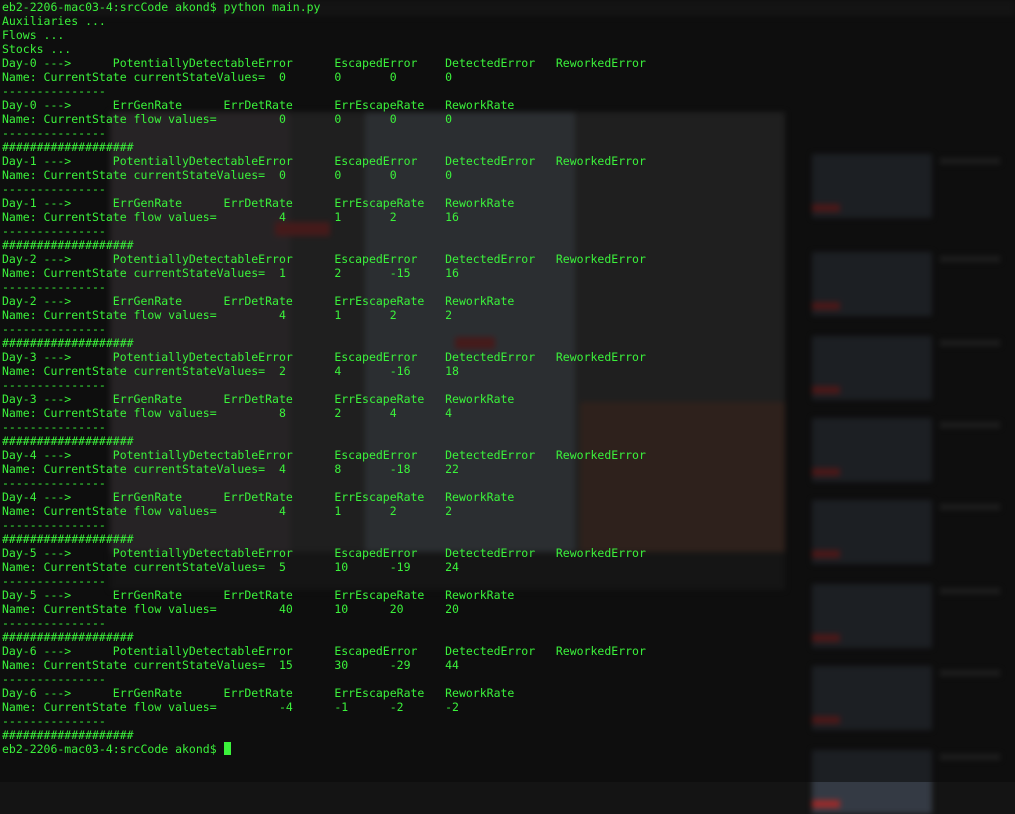  Describe the element at coordinates (227, 748) in the screenshot. I see `text-cursor` at that location.